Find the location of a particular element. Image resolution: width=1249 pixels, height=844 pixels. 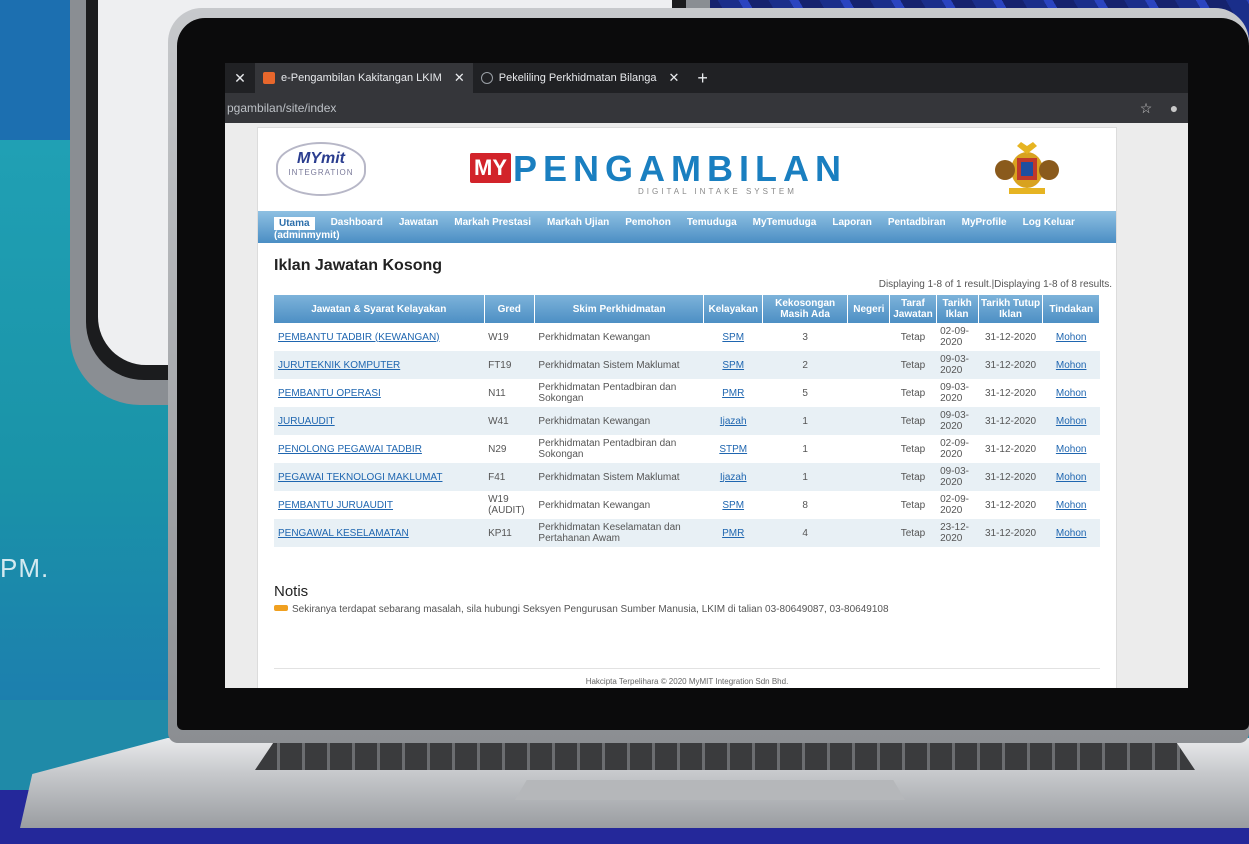

column-header: Tindakan is located at coordinates (1071, 309).